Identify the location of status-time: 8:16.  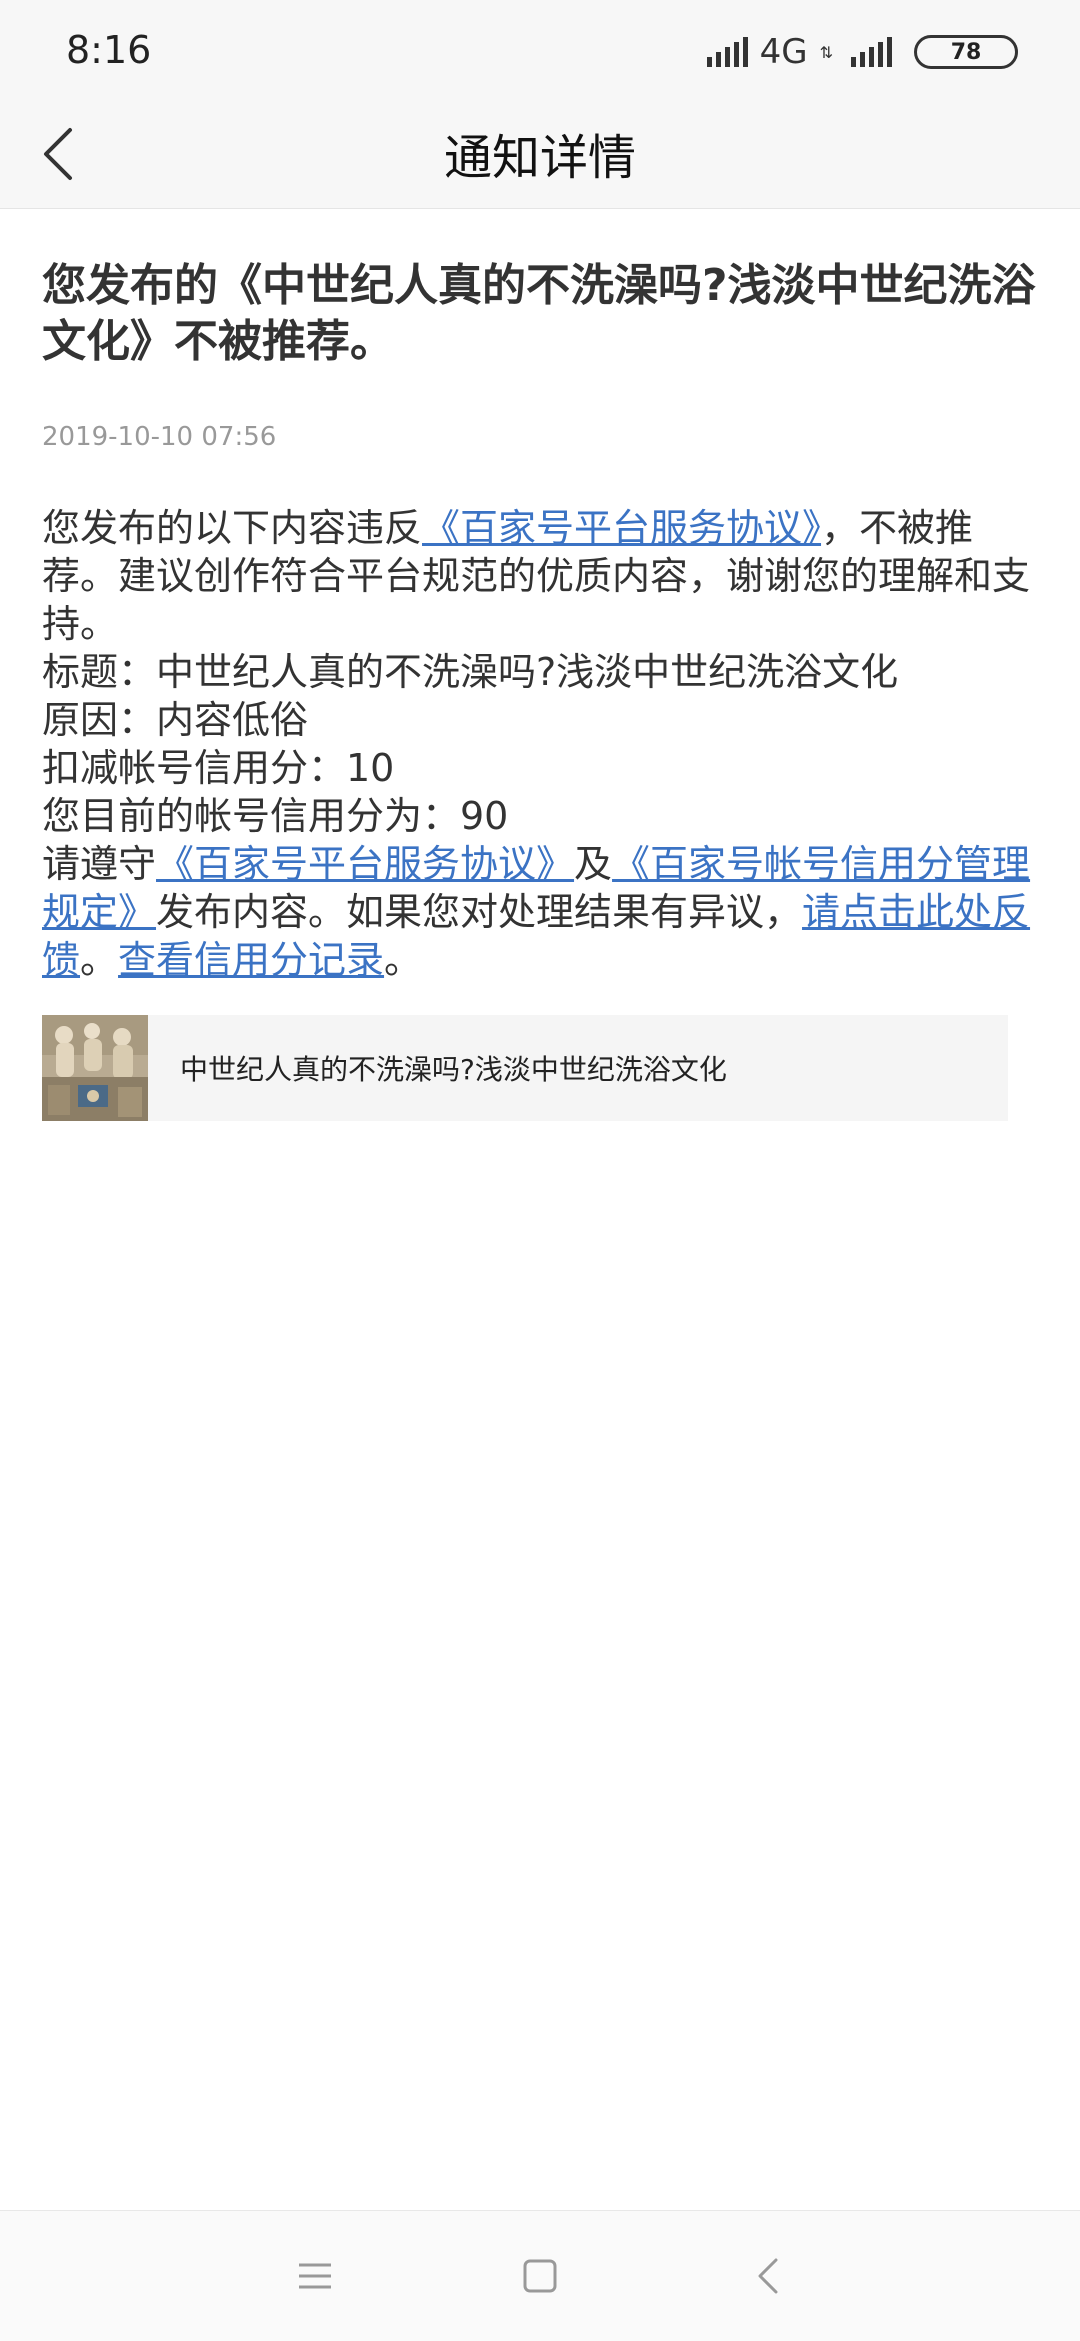
(109, 50).